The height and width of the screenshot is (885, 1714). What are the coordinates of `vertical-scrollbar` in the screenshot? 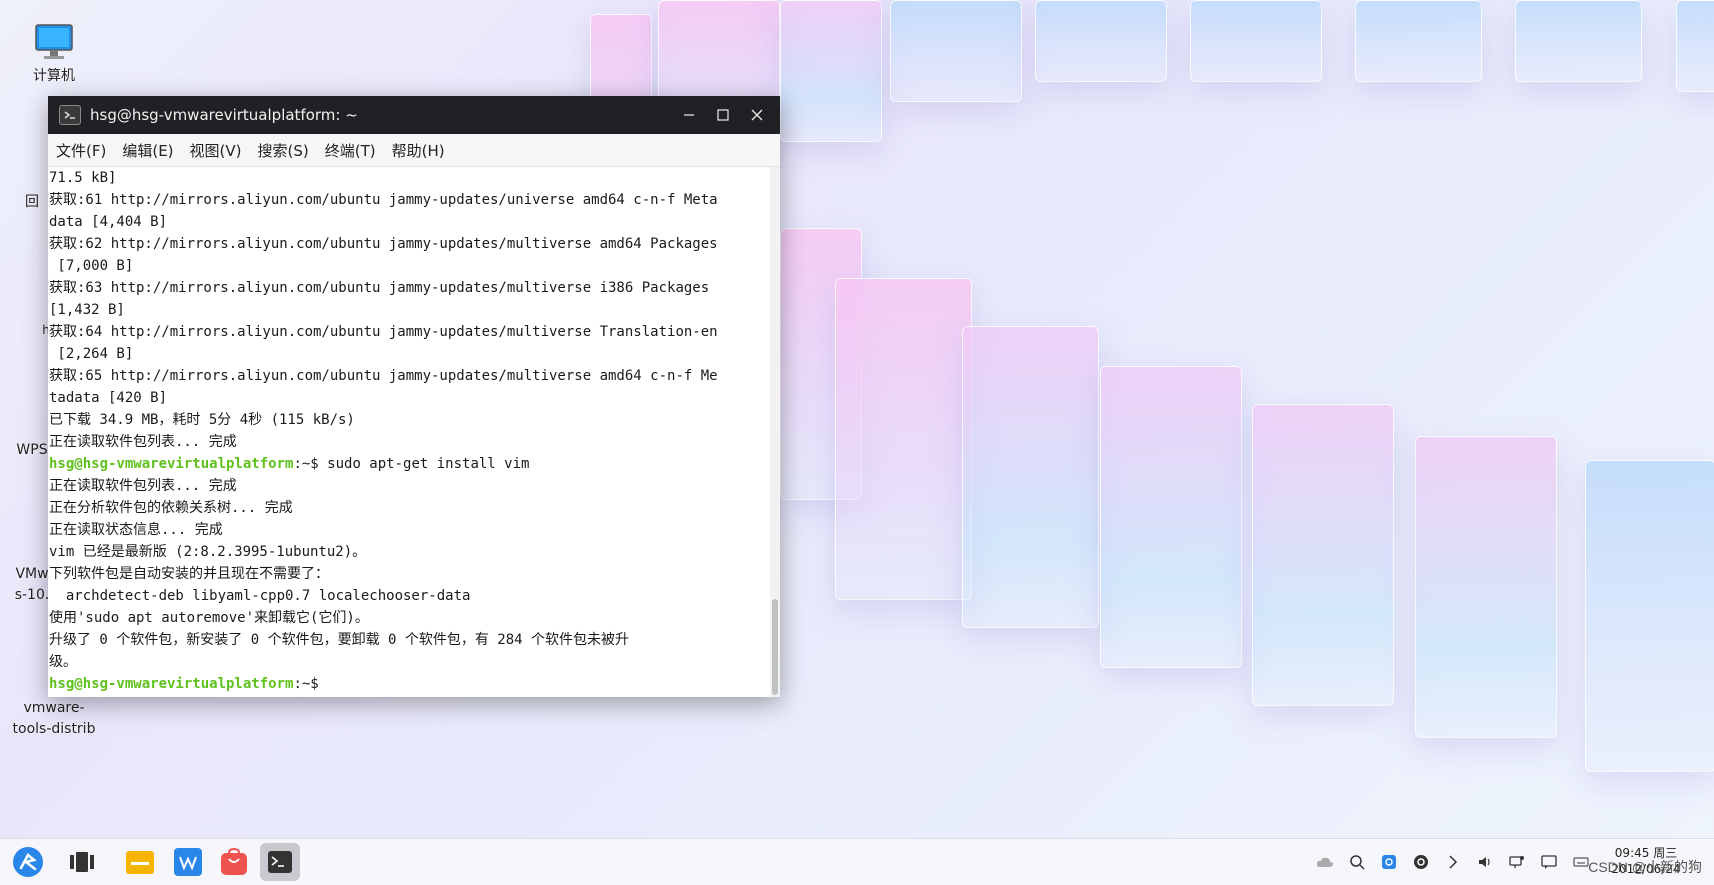 It's located at (775, 432).